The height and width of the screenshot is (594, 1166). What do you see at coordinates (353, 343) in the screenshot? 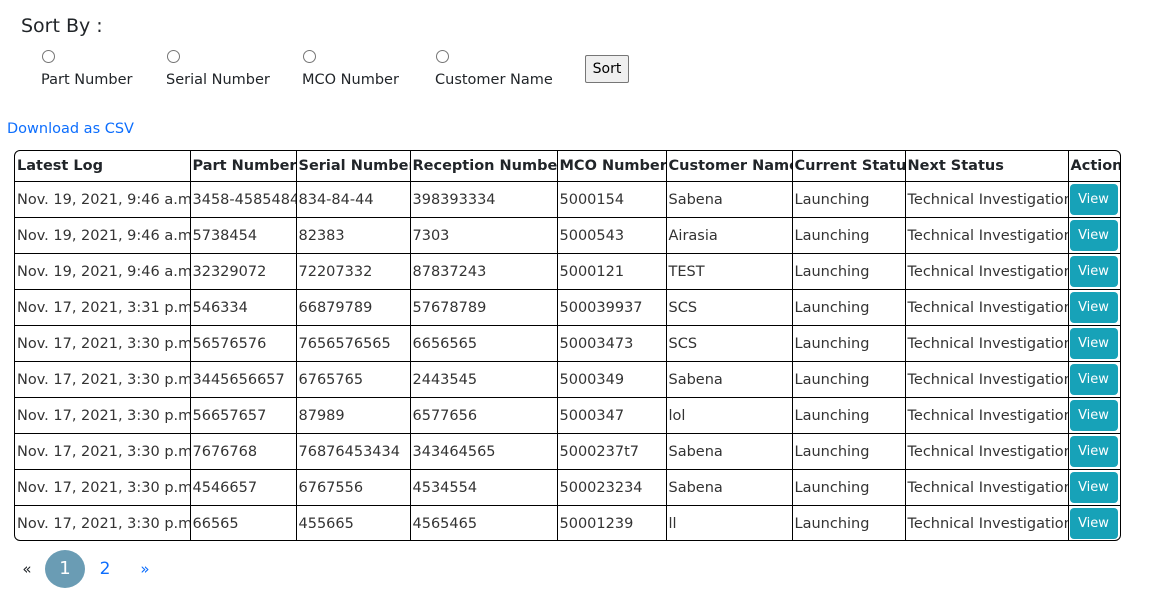
I see `cell-serial-number: 7656576565` at bounding box center [353, 343].